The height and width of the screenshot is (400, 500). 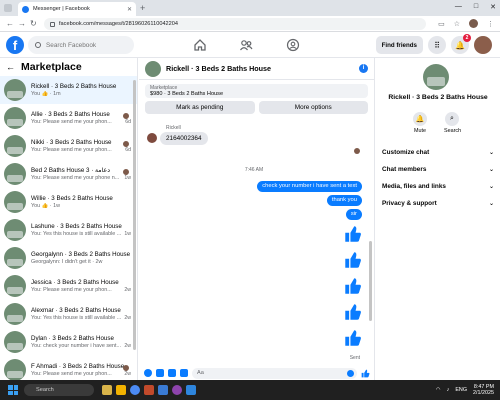 I want to click on privacy-support-item: Privacy & support ⌄, so click(x=438, y=203).